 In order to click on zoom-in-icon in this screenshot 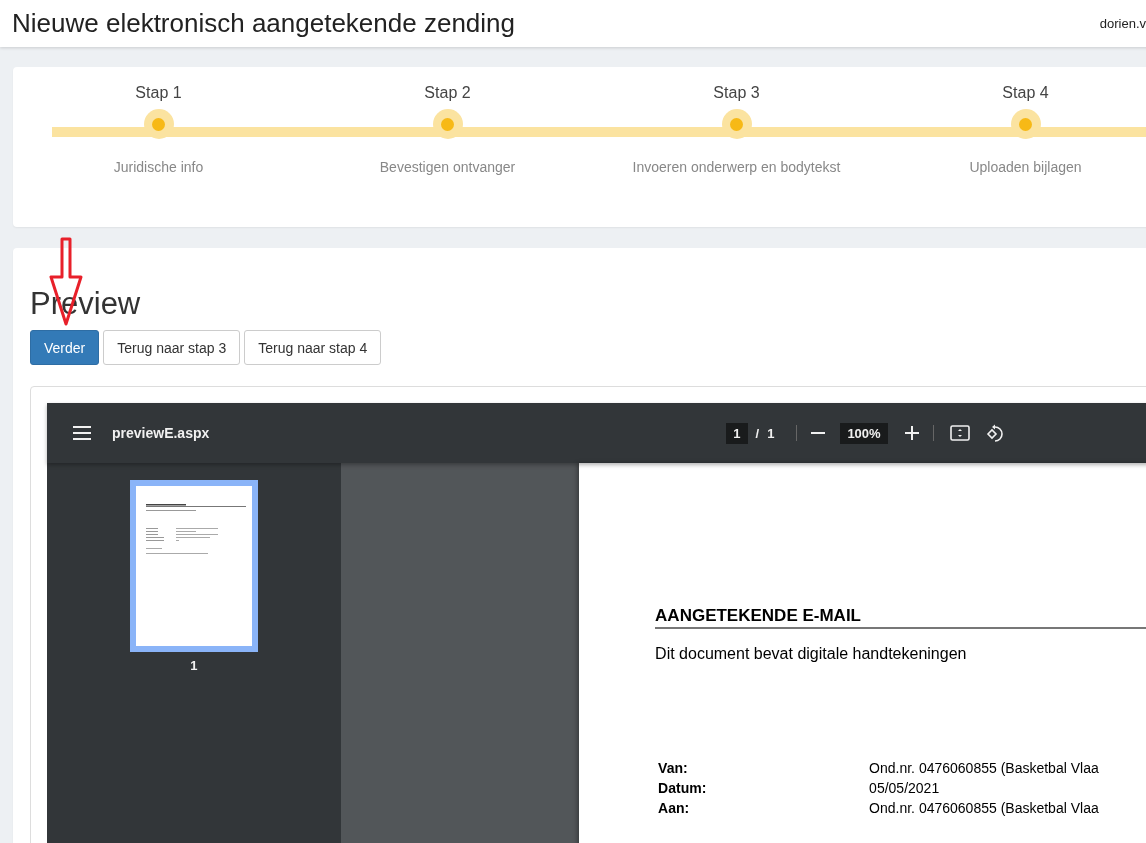, I will do `click(911, 433)`.